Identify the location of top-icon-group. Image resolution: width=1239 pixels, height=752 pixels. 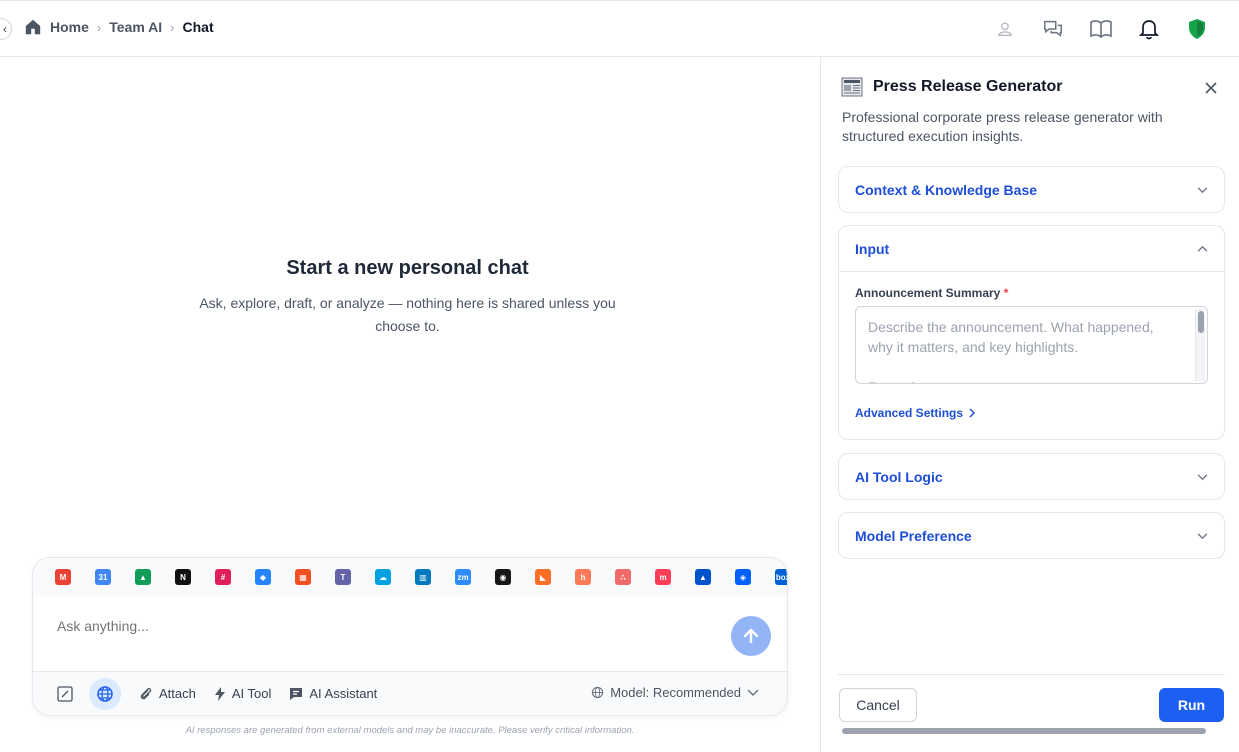
(1101, 29).